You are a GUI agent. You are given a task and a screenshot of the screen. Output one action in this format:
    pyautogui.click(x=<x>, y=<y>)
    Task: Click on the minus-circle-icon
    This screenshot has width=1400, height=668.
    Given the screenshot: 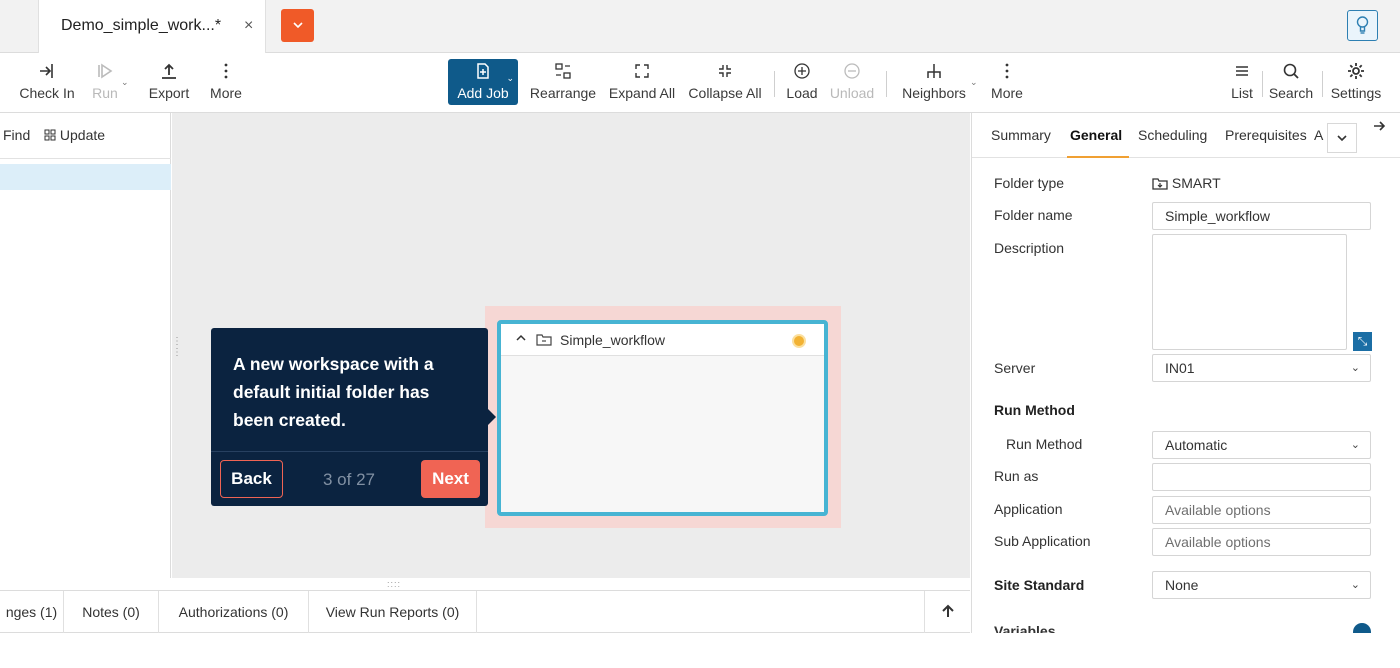 What is the action you would take?
    pyautogui.click(x=852, y=71)
    